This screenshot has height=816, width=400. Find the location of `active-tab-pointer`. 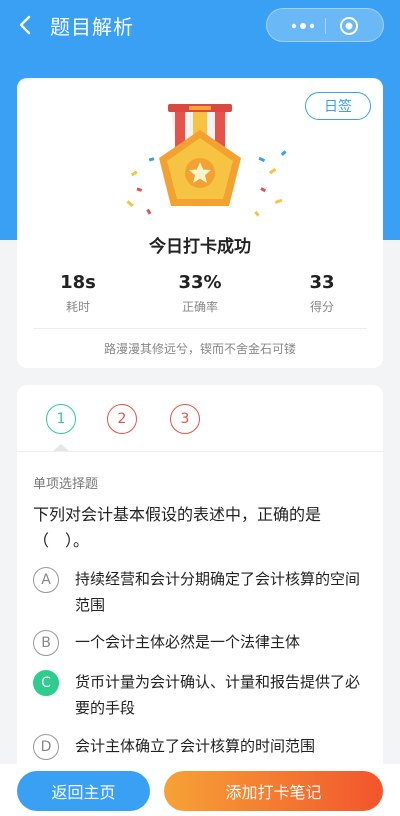

active-tab-pointer is located at coordinates (61, 447).